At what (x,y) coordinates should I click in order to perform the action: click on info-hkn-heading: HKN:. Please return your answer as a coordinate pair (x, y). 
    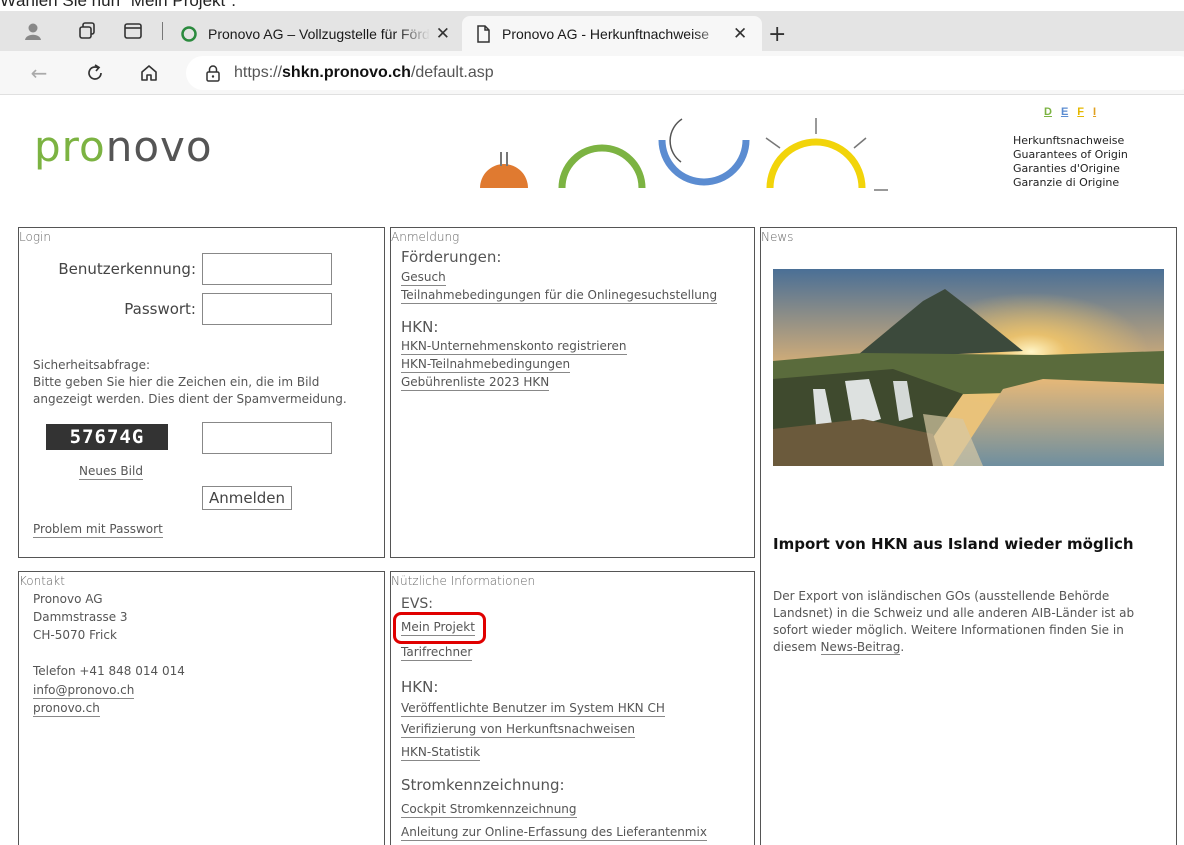
    Looking at the image, I should click on (420, 687).